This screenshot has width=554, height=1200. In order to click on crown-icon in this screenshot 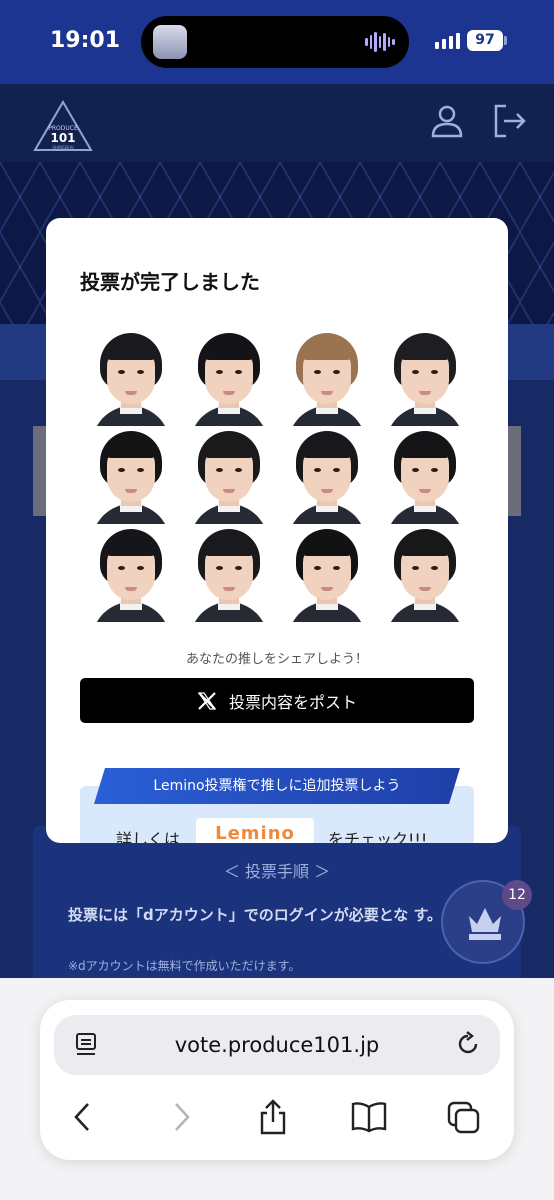, I will do `click(485, 924)`.